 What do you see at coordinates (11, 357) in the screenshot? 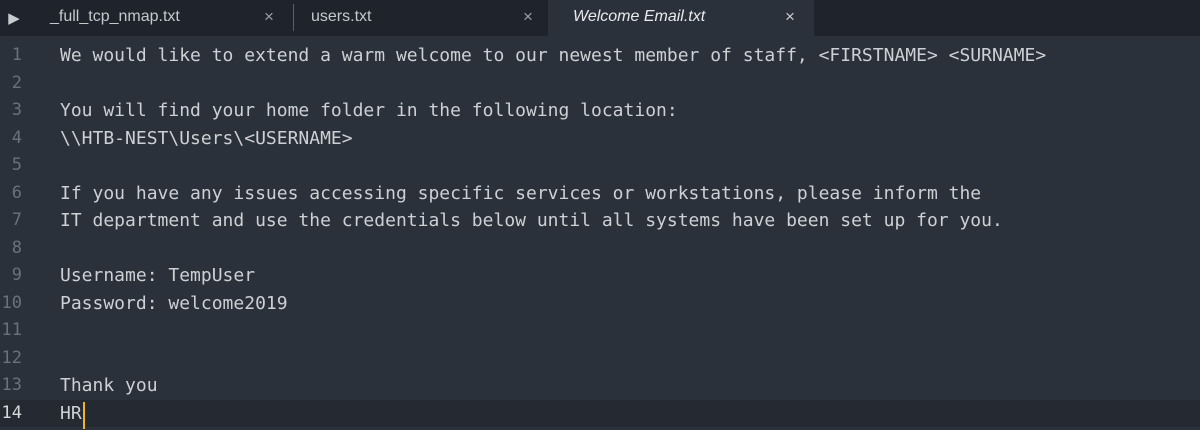
I see `line-number: 12` at bounding box center [11, 357].